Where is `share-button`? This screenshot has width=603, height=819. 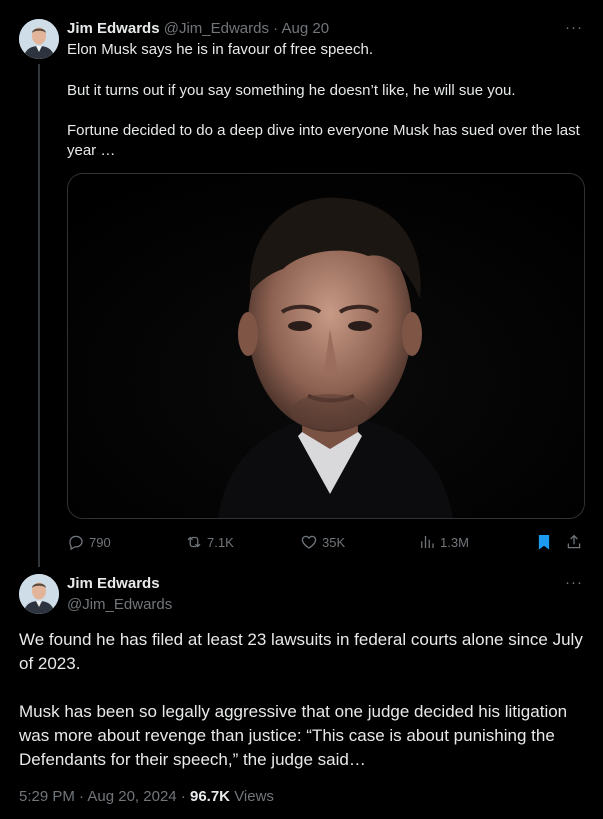
share-button is located at coordinates (574, 542).